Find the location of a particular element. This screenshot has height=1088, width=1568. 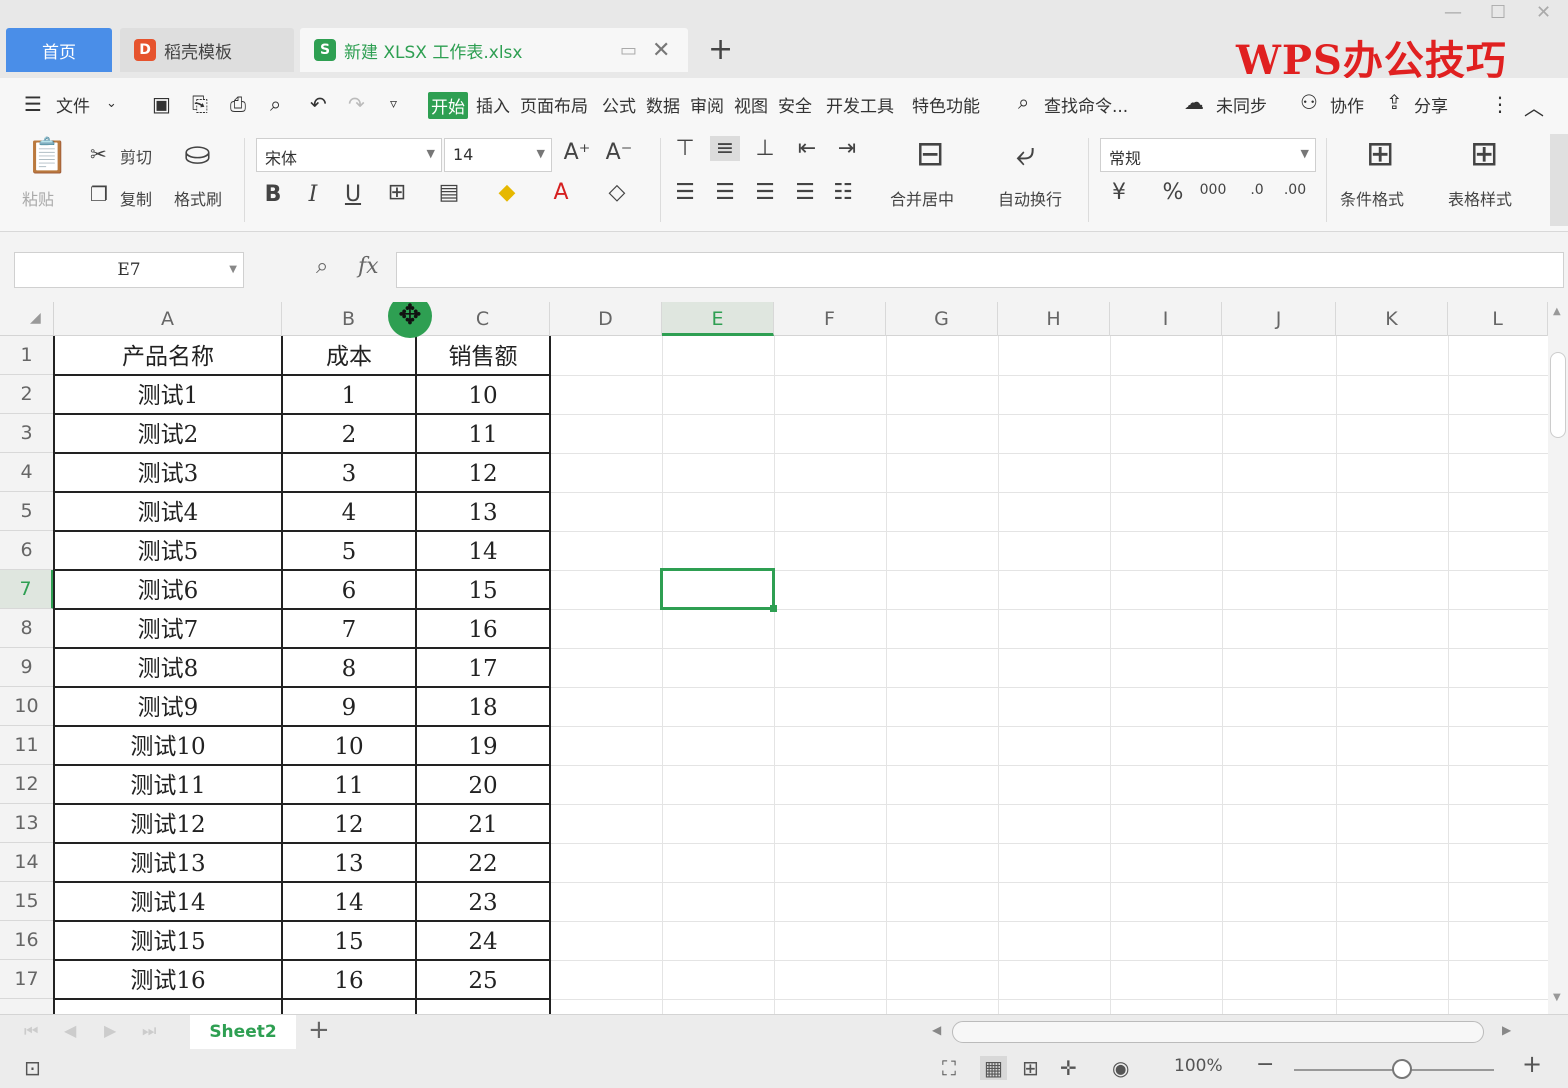

data-cell: 18 is located at coordinates (483, 706).